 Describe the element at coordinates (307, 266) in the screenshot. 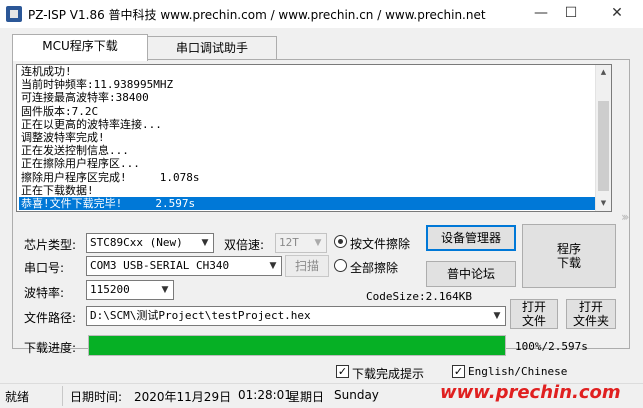

I see `scan-button: 扫描` at that location.